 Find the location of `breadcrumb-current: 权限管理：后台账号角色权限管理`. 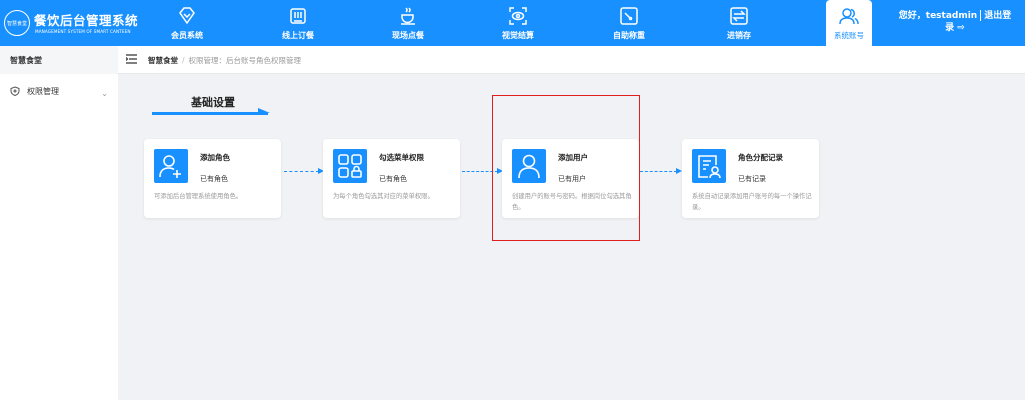

breadcrumb-current: 权限管理：后台账号角色权限管理 is located at coordinates (245, 60).